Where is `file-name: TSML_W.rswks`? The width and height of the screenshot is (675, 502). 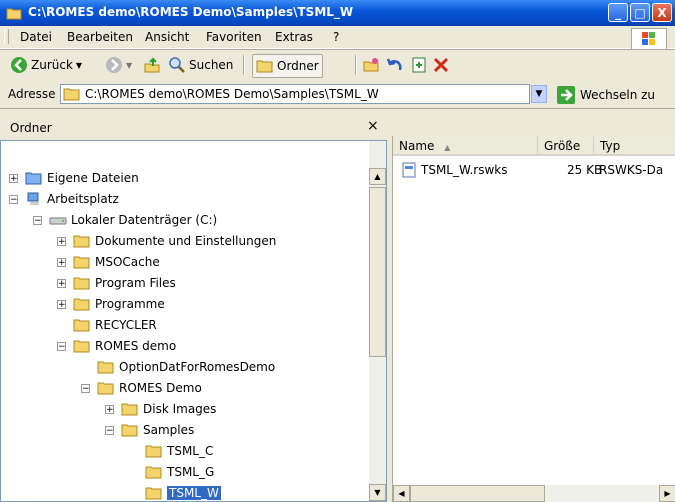 file-name: TSML_W.rswks is located at coordinates (464, 170).